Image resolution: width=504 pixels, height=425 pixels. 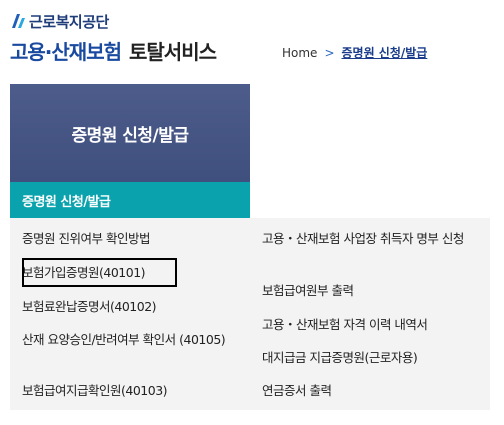 What do you see at coordinates (299, 53) in the screenshot?
I see `breadcrumb-home: Home` at bounding box center [299, 53].